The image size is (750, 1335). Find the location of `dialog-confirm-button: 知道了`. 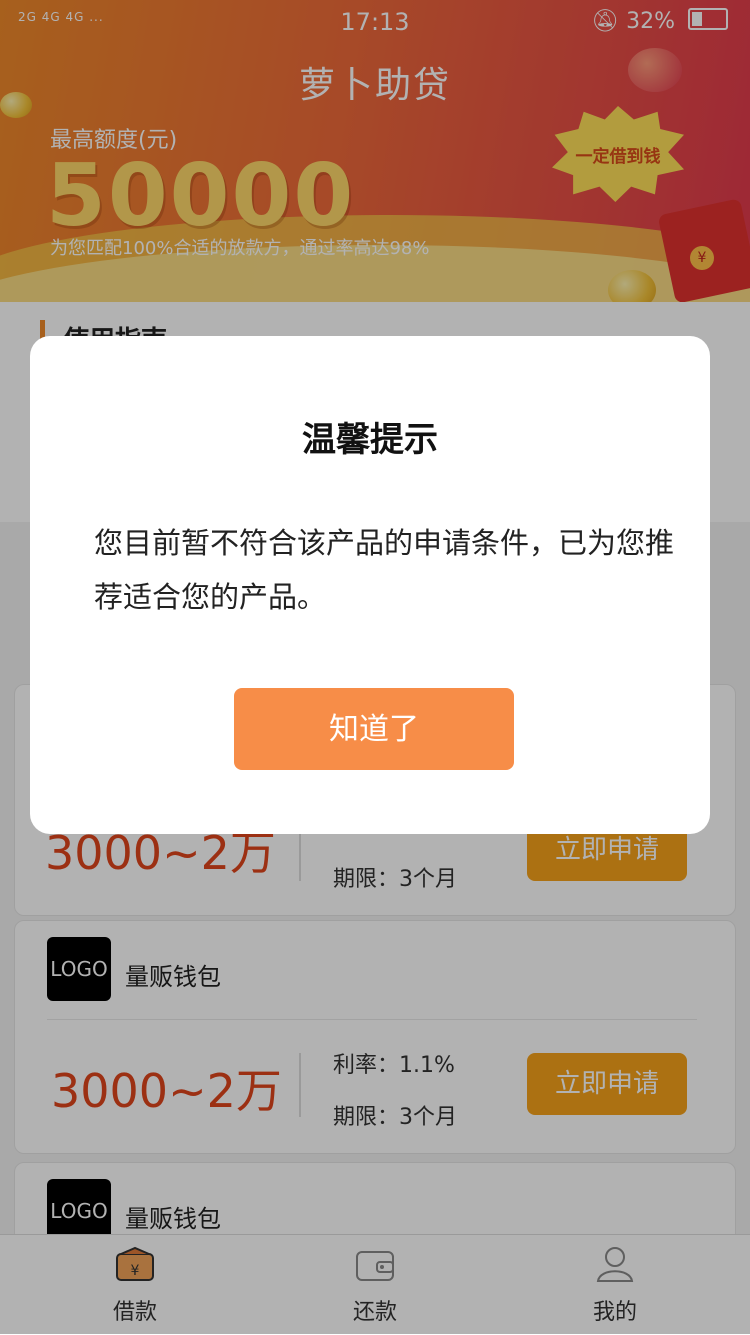

dialog-confirm-button: 知道了 is located at coordinates (374, 729).